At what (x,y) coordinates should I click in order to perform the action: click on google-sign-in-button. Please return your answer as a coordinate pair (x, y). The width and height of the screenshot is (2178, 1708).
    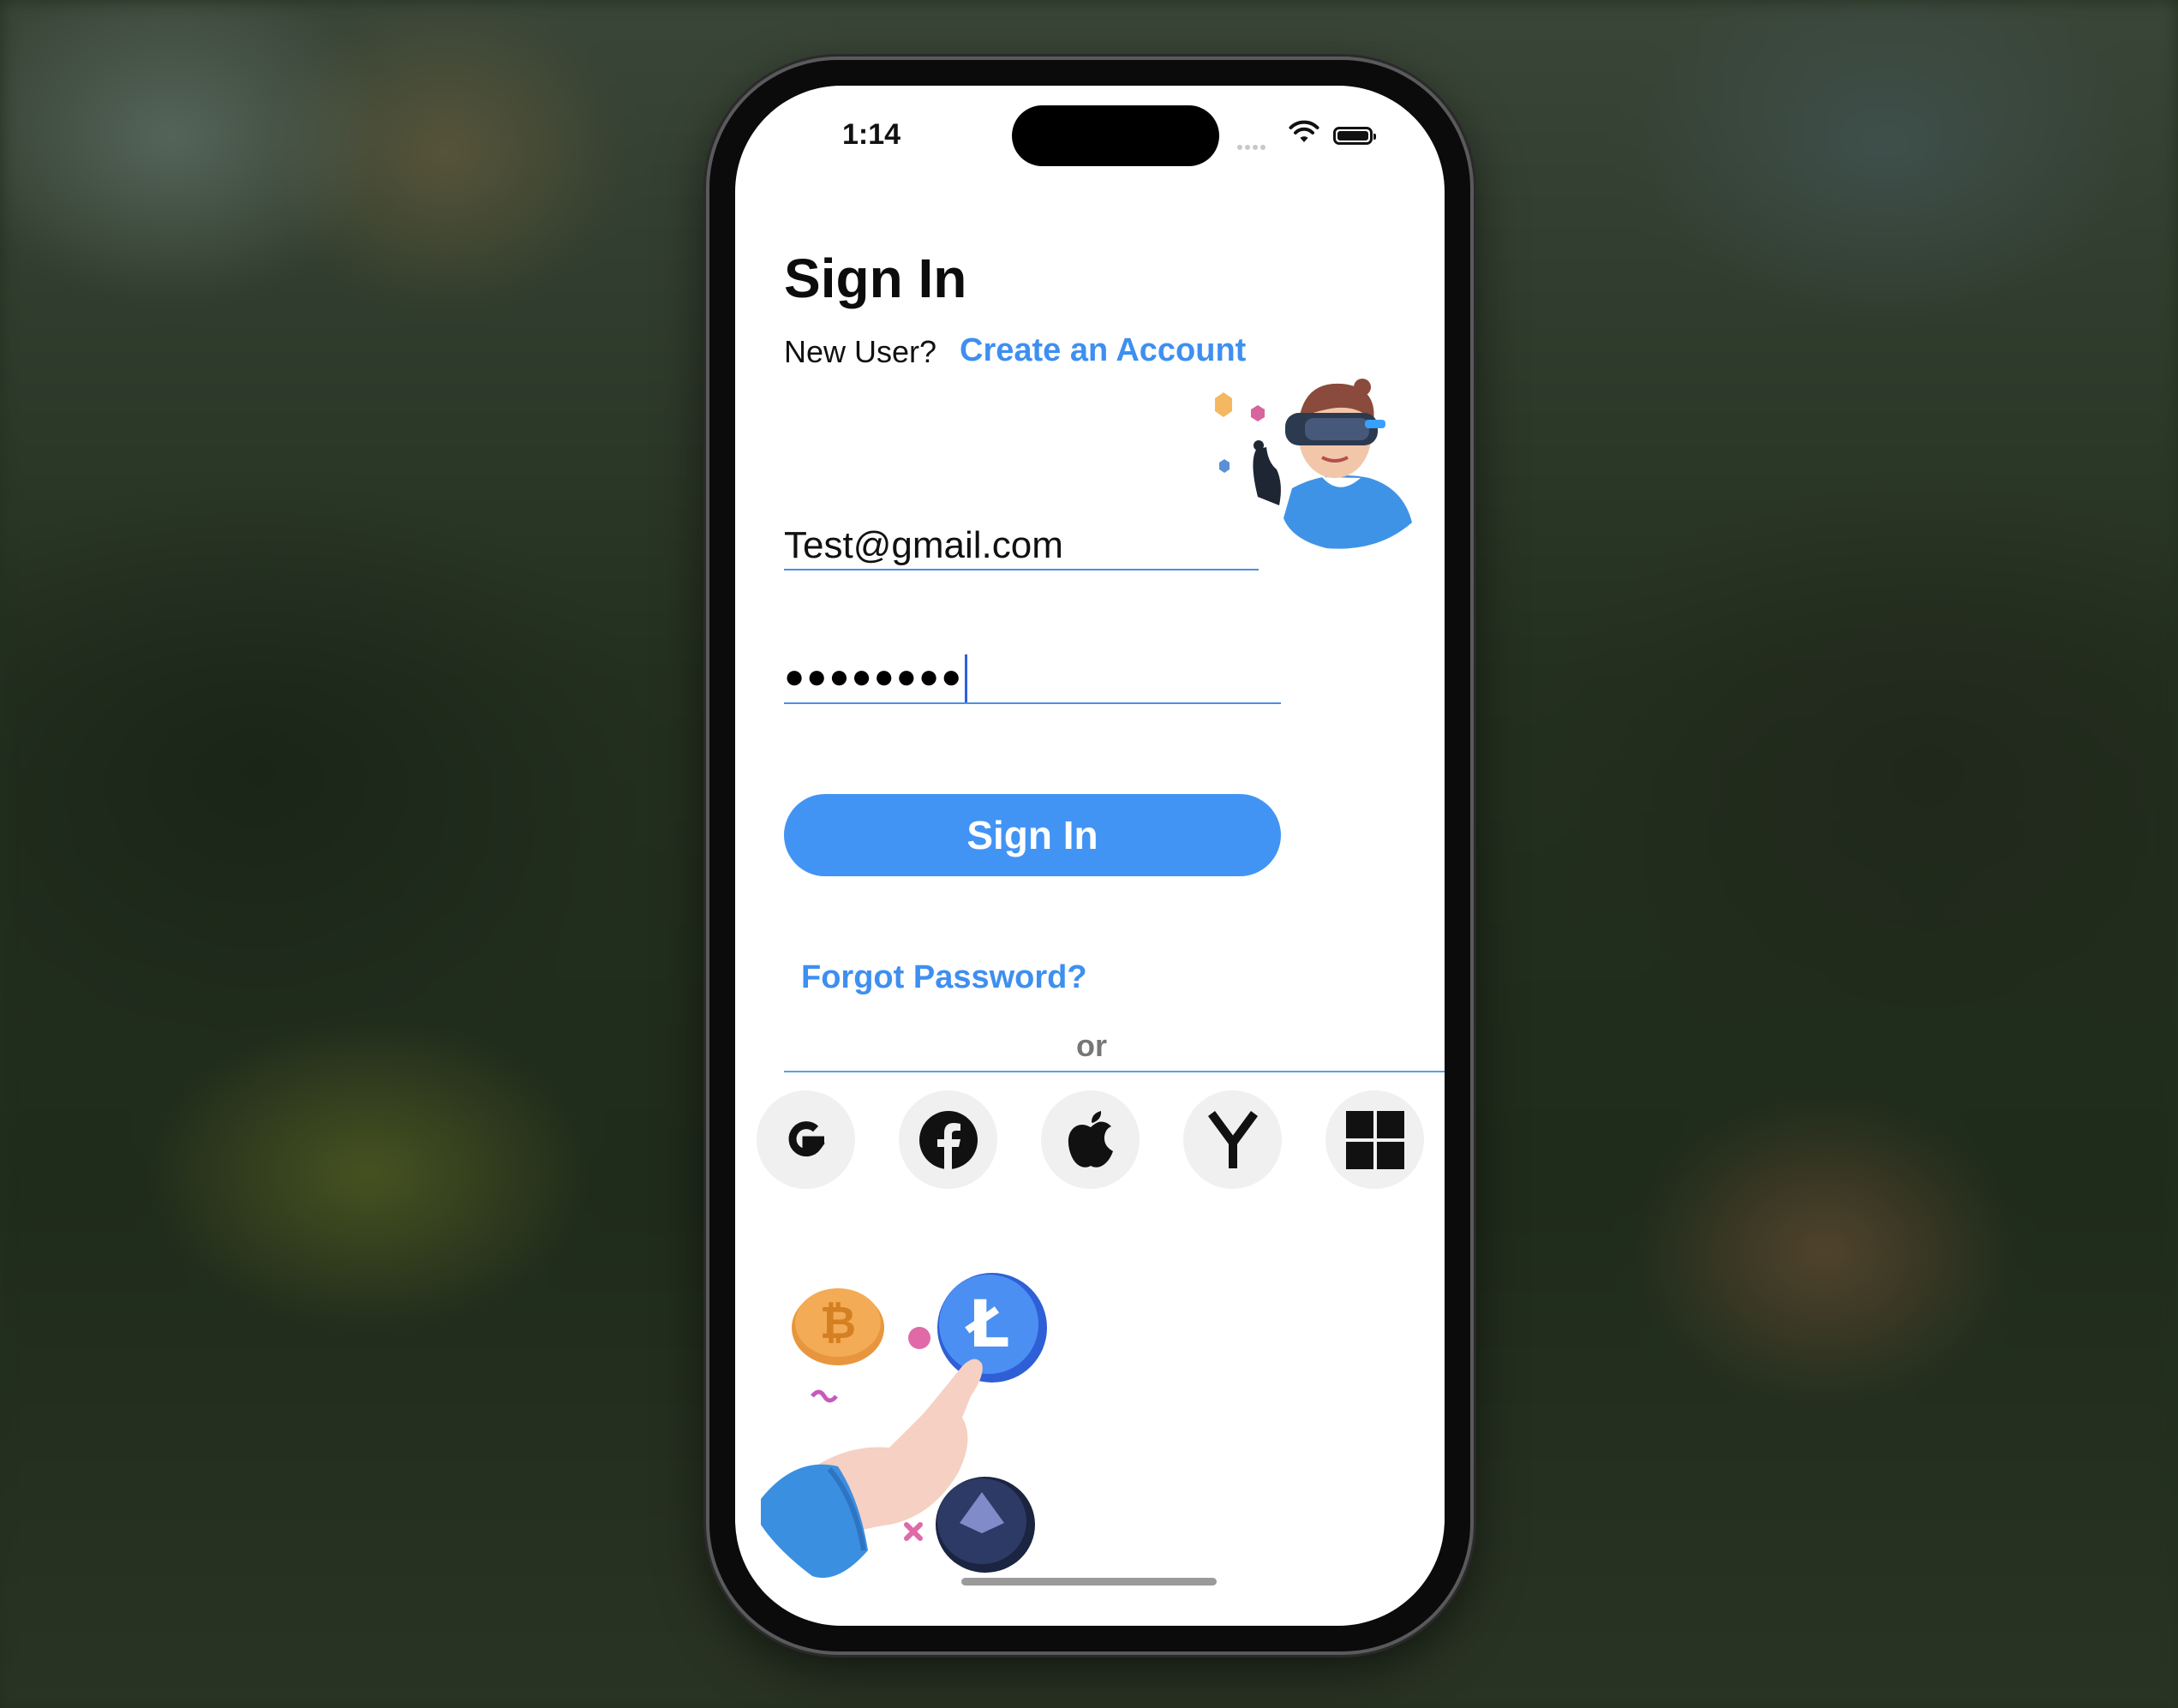
    Looking at the image, I should click on (806, 1140).